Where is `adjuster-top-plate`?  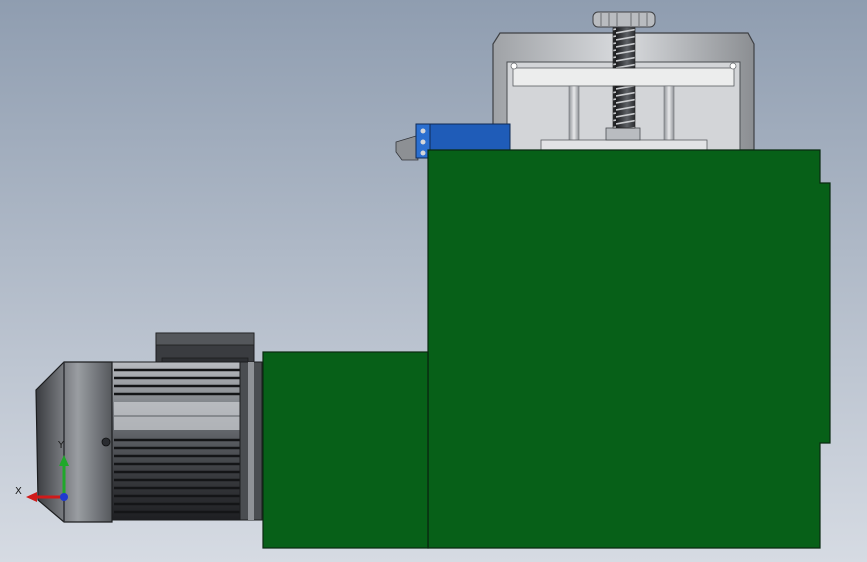 adjuster-top-plate is located at coordinates (623, 77).